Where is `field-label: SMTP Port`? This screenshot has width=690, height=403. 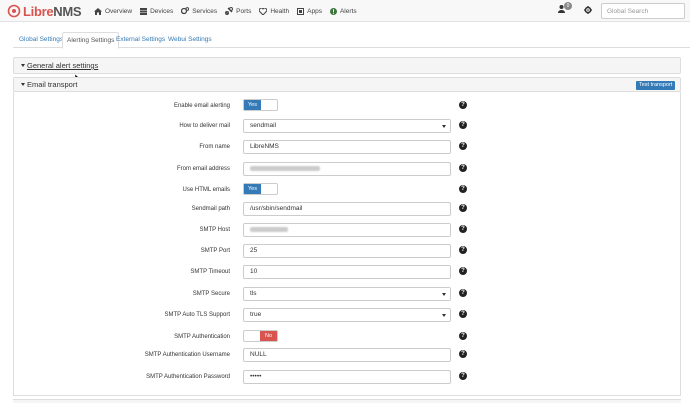
field-label: SMTP Port is located at coordinates (215, 251).